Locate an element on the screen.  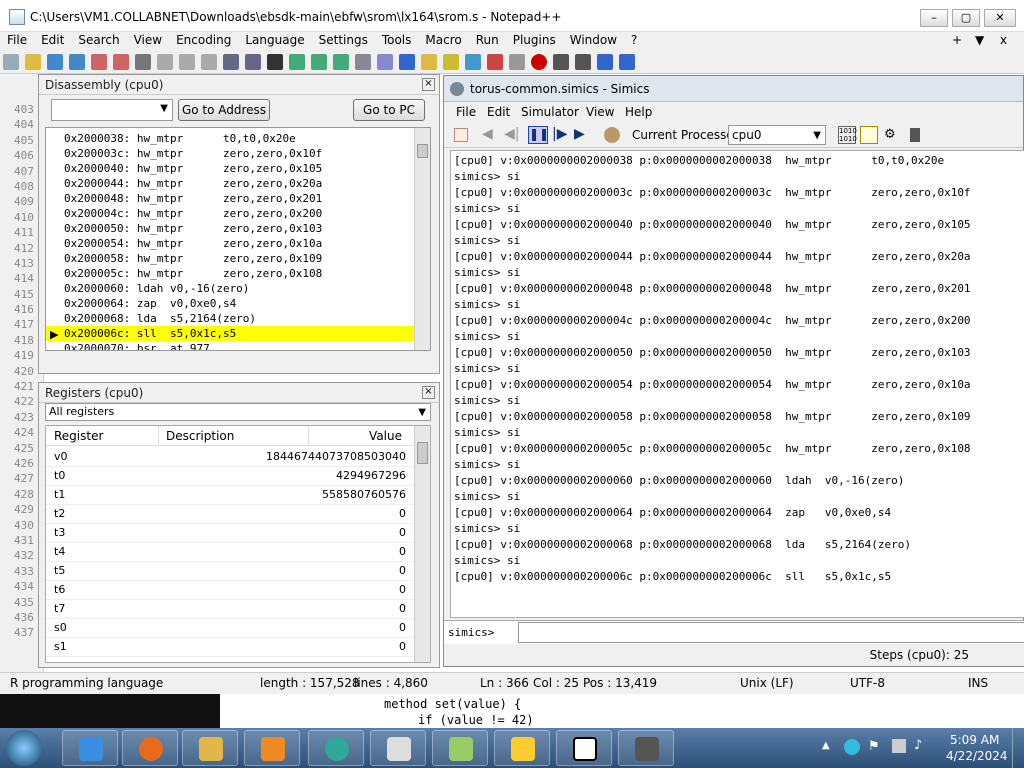
disassembly-row: 0x2000050: hw_mtpr zero,zero,0x103 is located at coordinates (238, 228).